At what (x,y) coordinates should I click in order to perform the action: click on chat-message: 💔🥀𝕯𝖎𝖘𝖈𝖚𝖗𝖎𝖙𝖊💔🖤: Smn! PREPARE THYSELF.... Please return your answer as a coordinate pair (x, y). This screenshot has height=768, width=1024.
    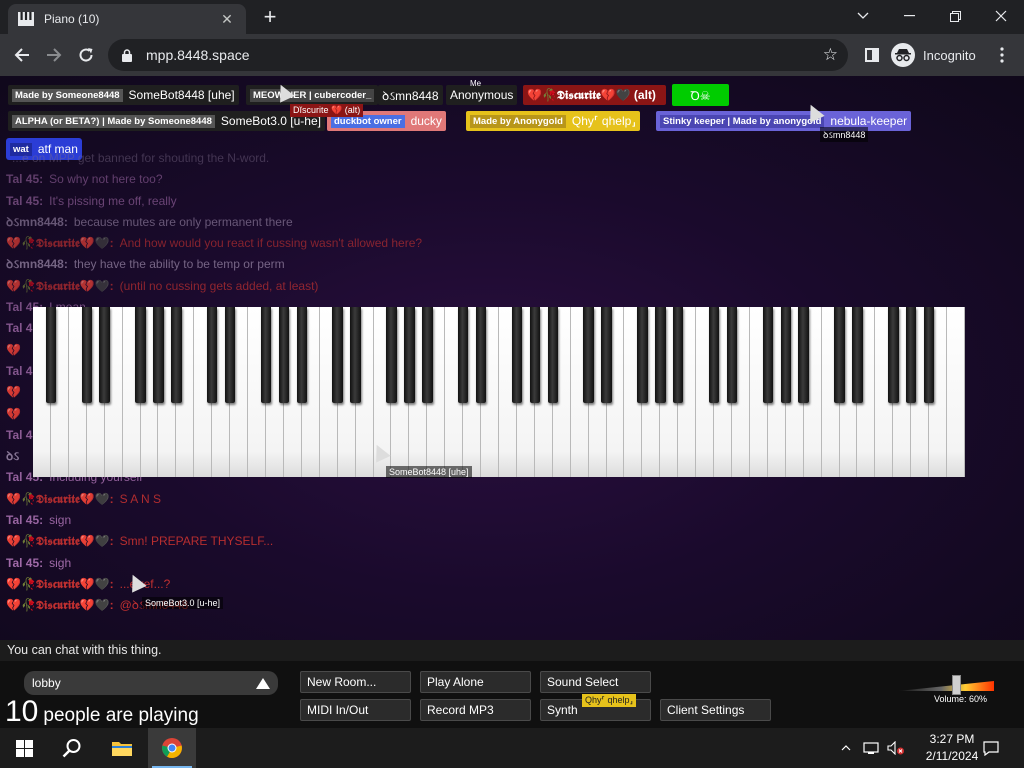
    Looking at the image, I should click on (306, 541).